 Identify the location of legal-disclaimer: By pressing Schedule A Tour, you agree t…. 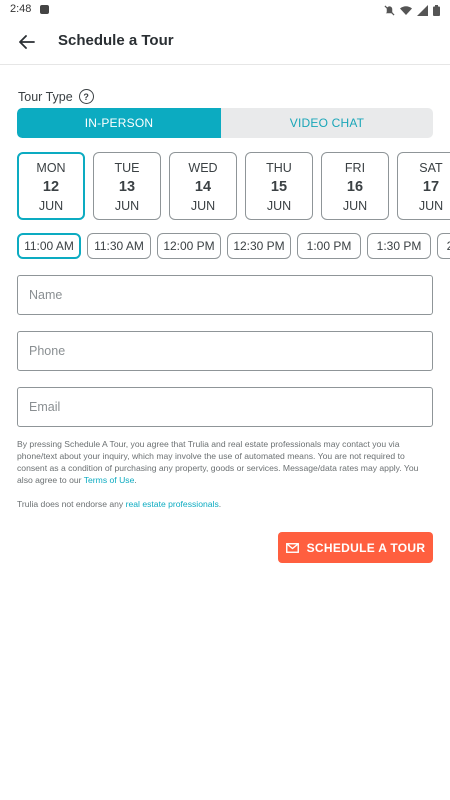
(225, 462).